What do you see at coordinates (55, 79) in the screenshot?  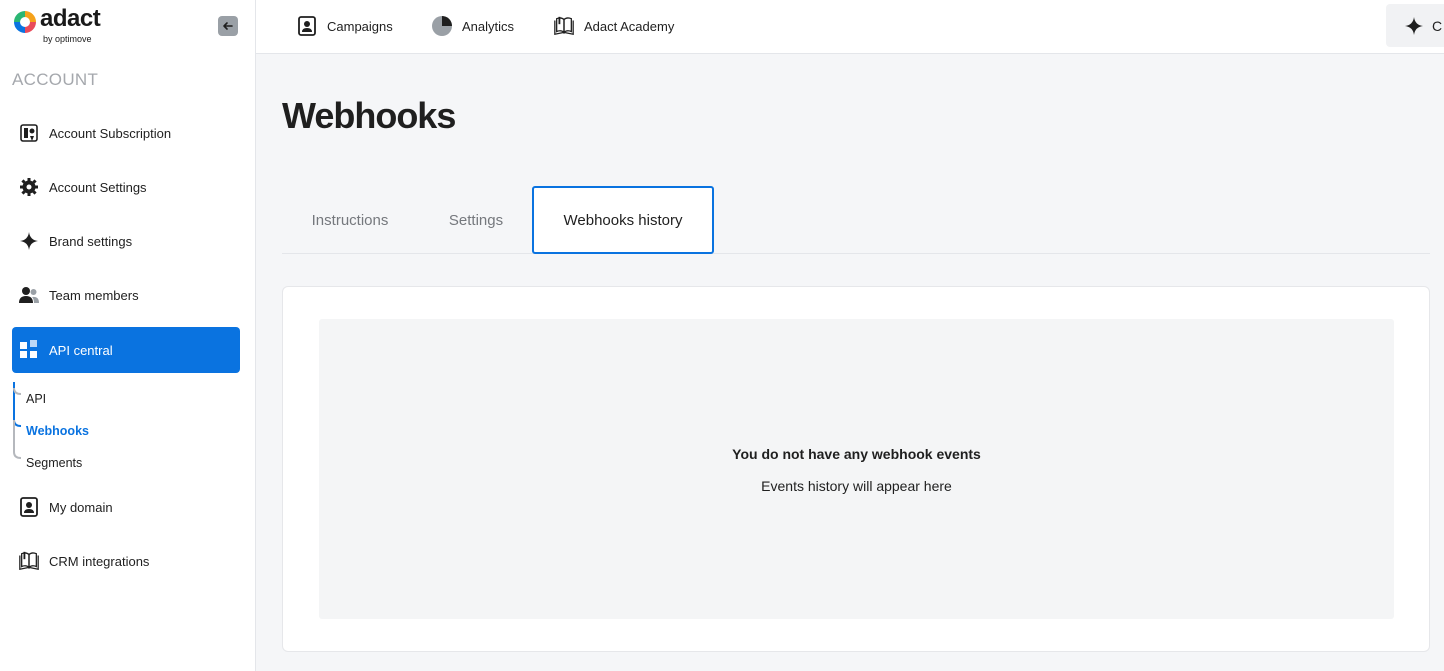 I see `sidebar-section-title: ACCOUNT` at bounding box center [55, 79].